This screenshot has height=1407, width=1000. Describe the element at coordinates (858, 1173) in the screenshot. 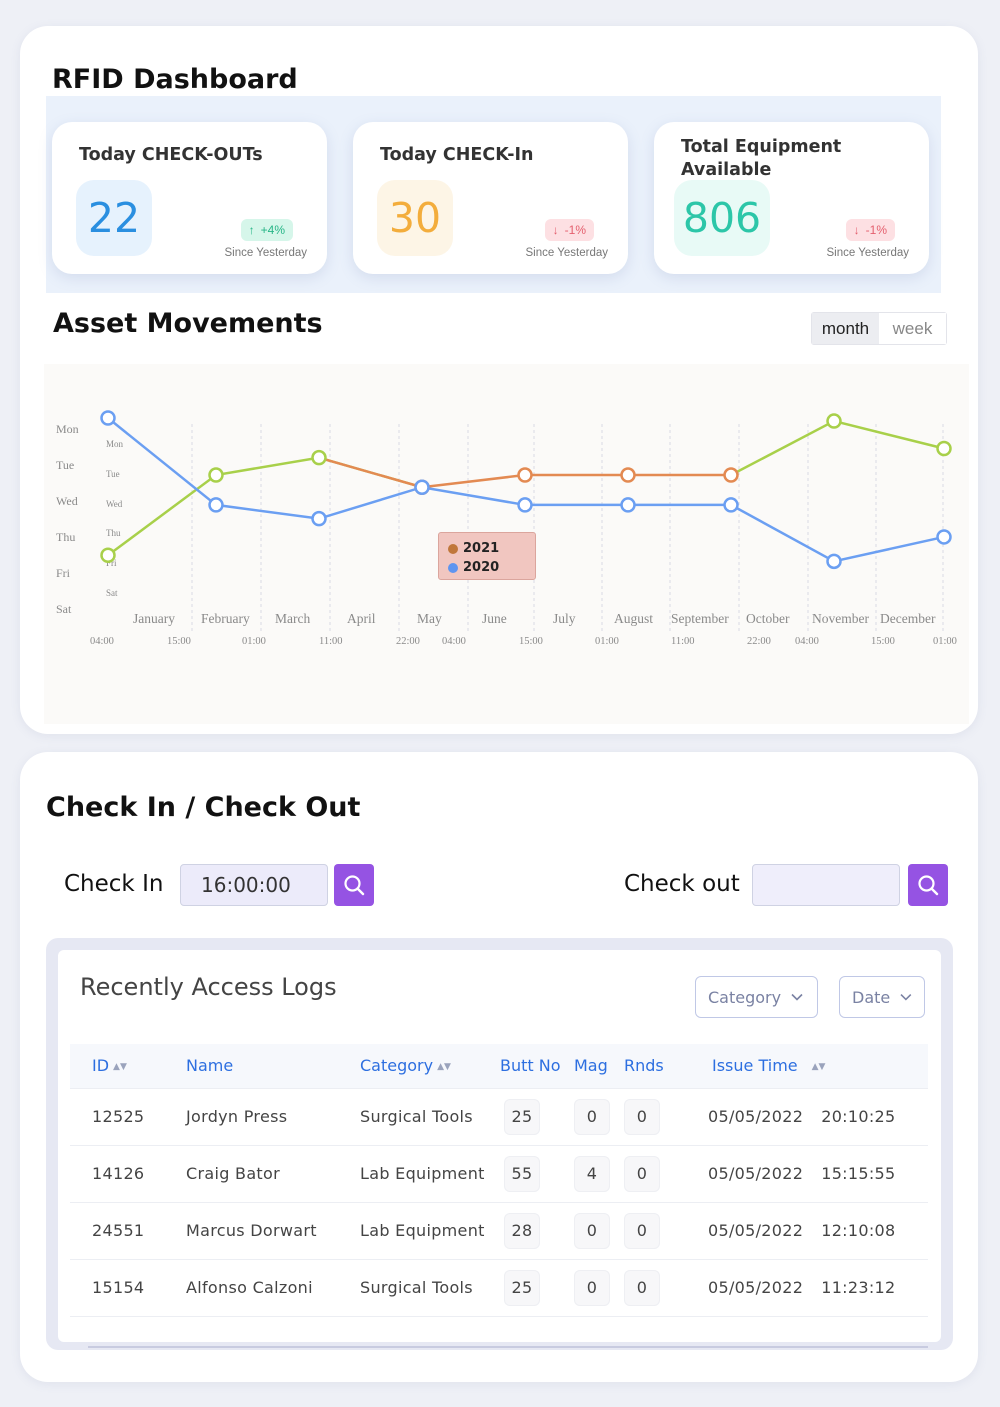

I see `cell-issue-time: 15:15:55` at that location.